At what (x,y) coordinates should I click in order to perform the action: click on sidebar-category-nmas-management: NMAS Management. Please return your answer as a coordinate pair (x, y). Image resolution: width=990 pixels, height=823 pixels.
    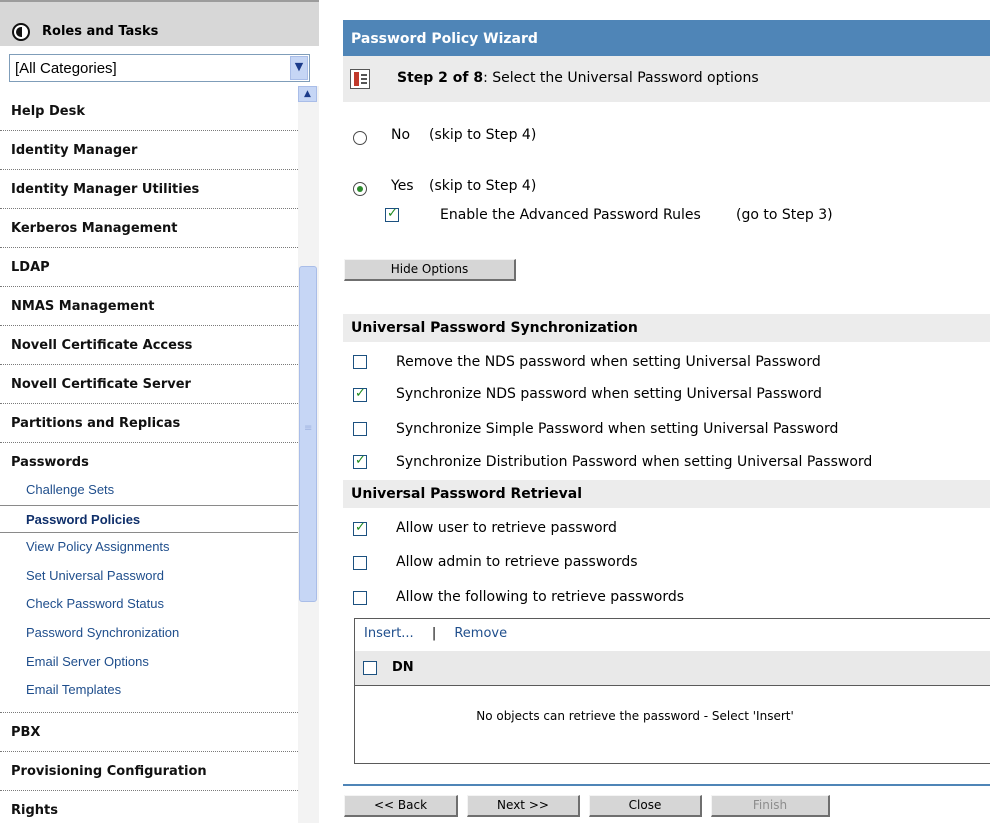
    Looking at the image, I should click on (149, 306).